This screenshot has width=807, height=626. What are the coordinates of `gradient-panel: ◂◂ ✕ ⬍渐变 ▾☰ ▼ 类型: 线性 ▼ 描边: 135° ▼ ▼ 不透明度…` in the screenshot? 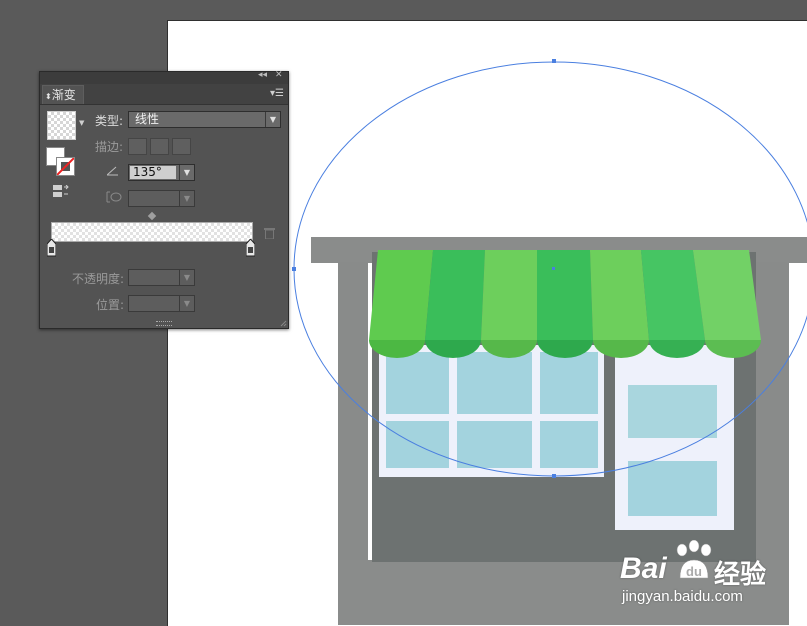 It's located at (164, 199).